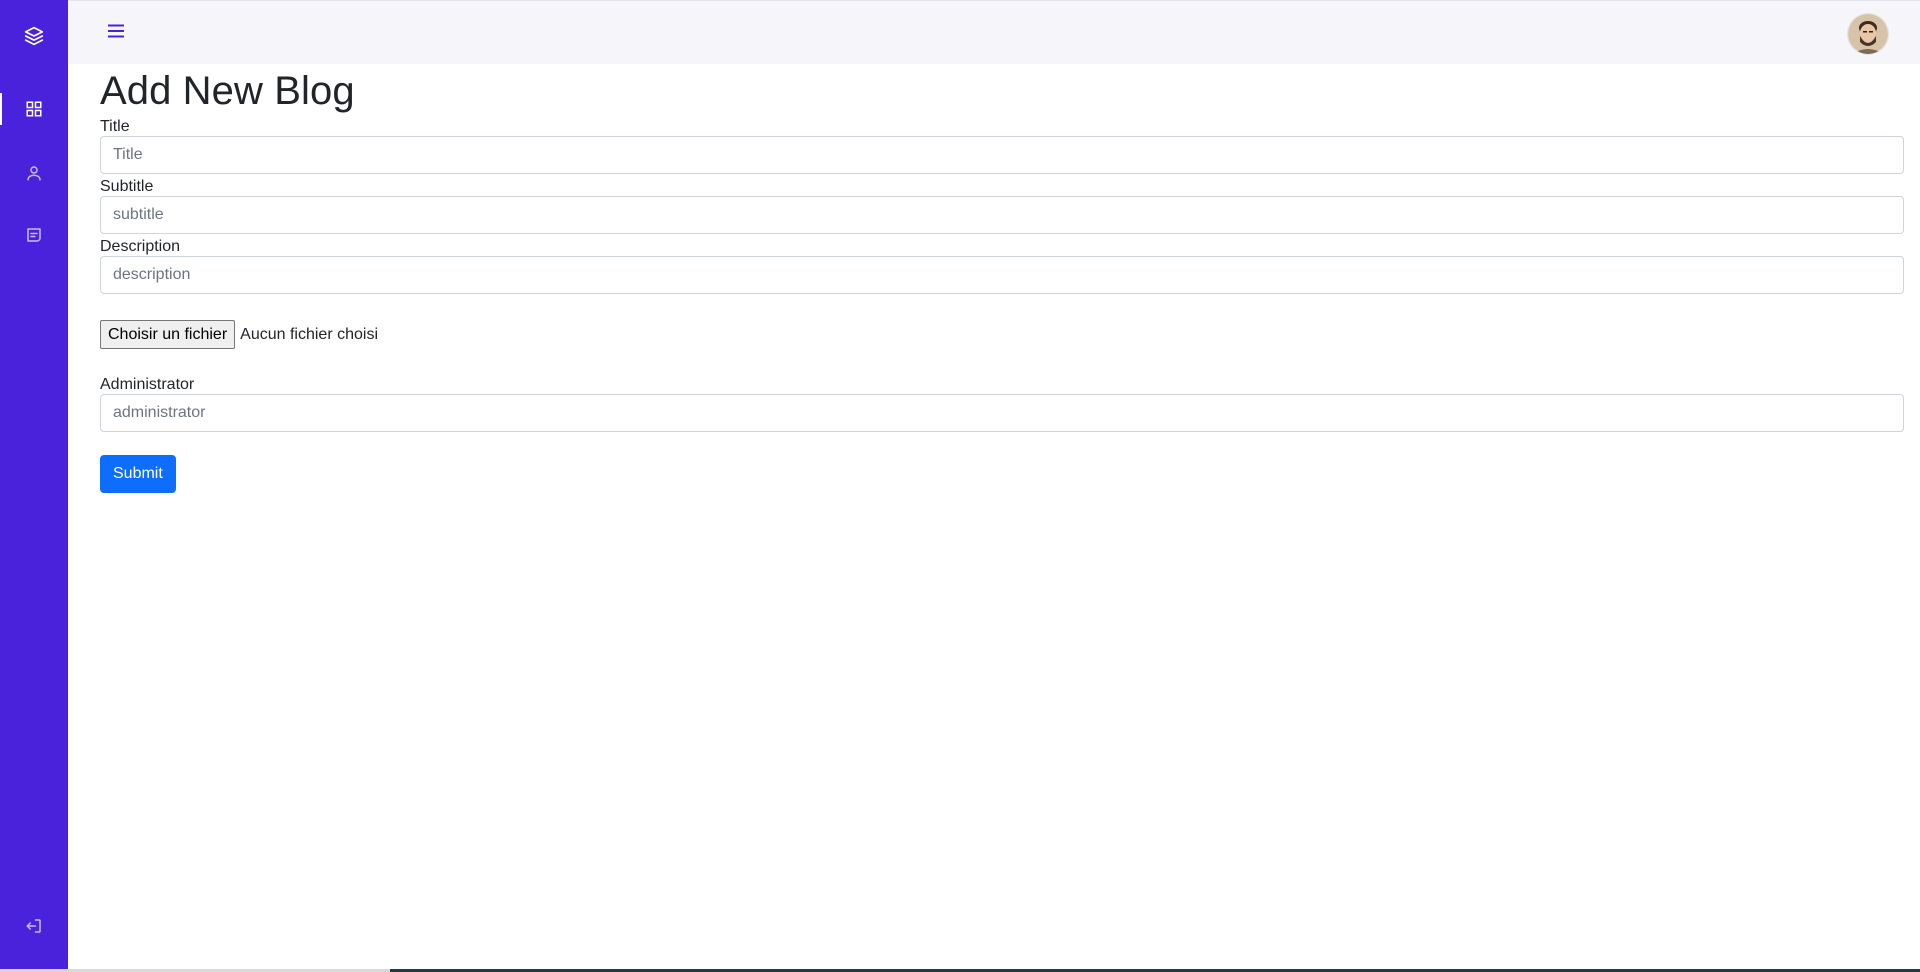 This screenshot has height=972, width=1920. What do you see at coordinates (34, 486) in the screenshot?
I see `sidebar` at bounding box center [34, 486].